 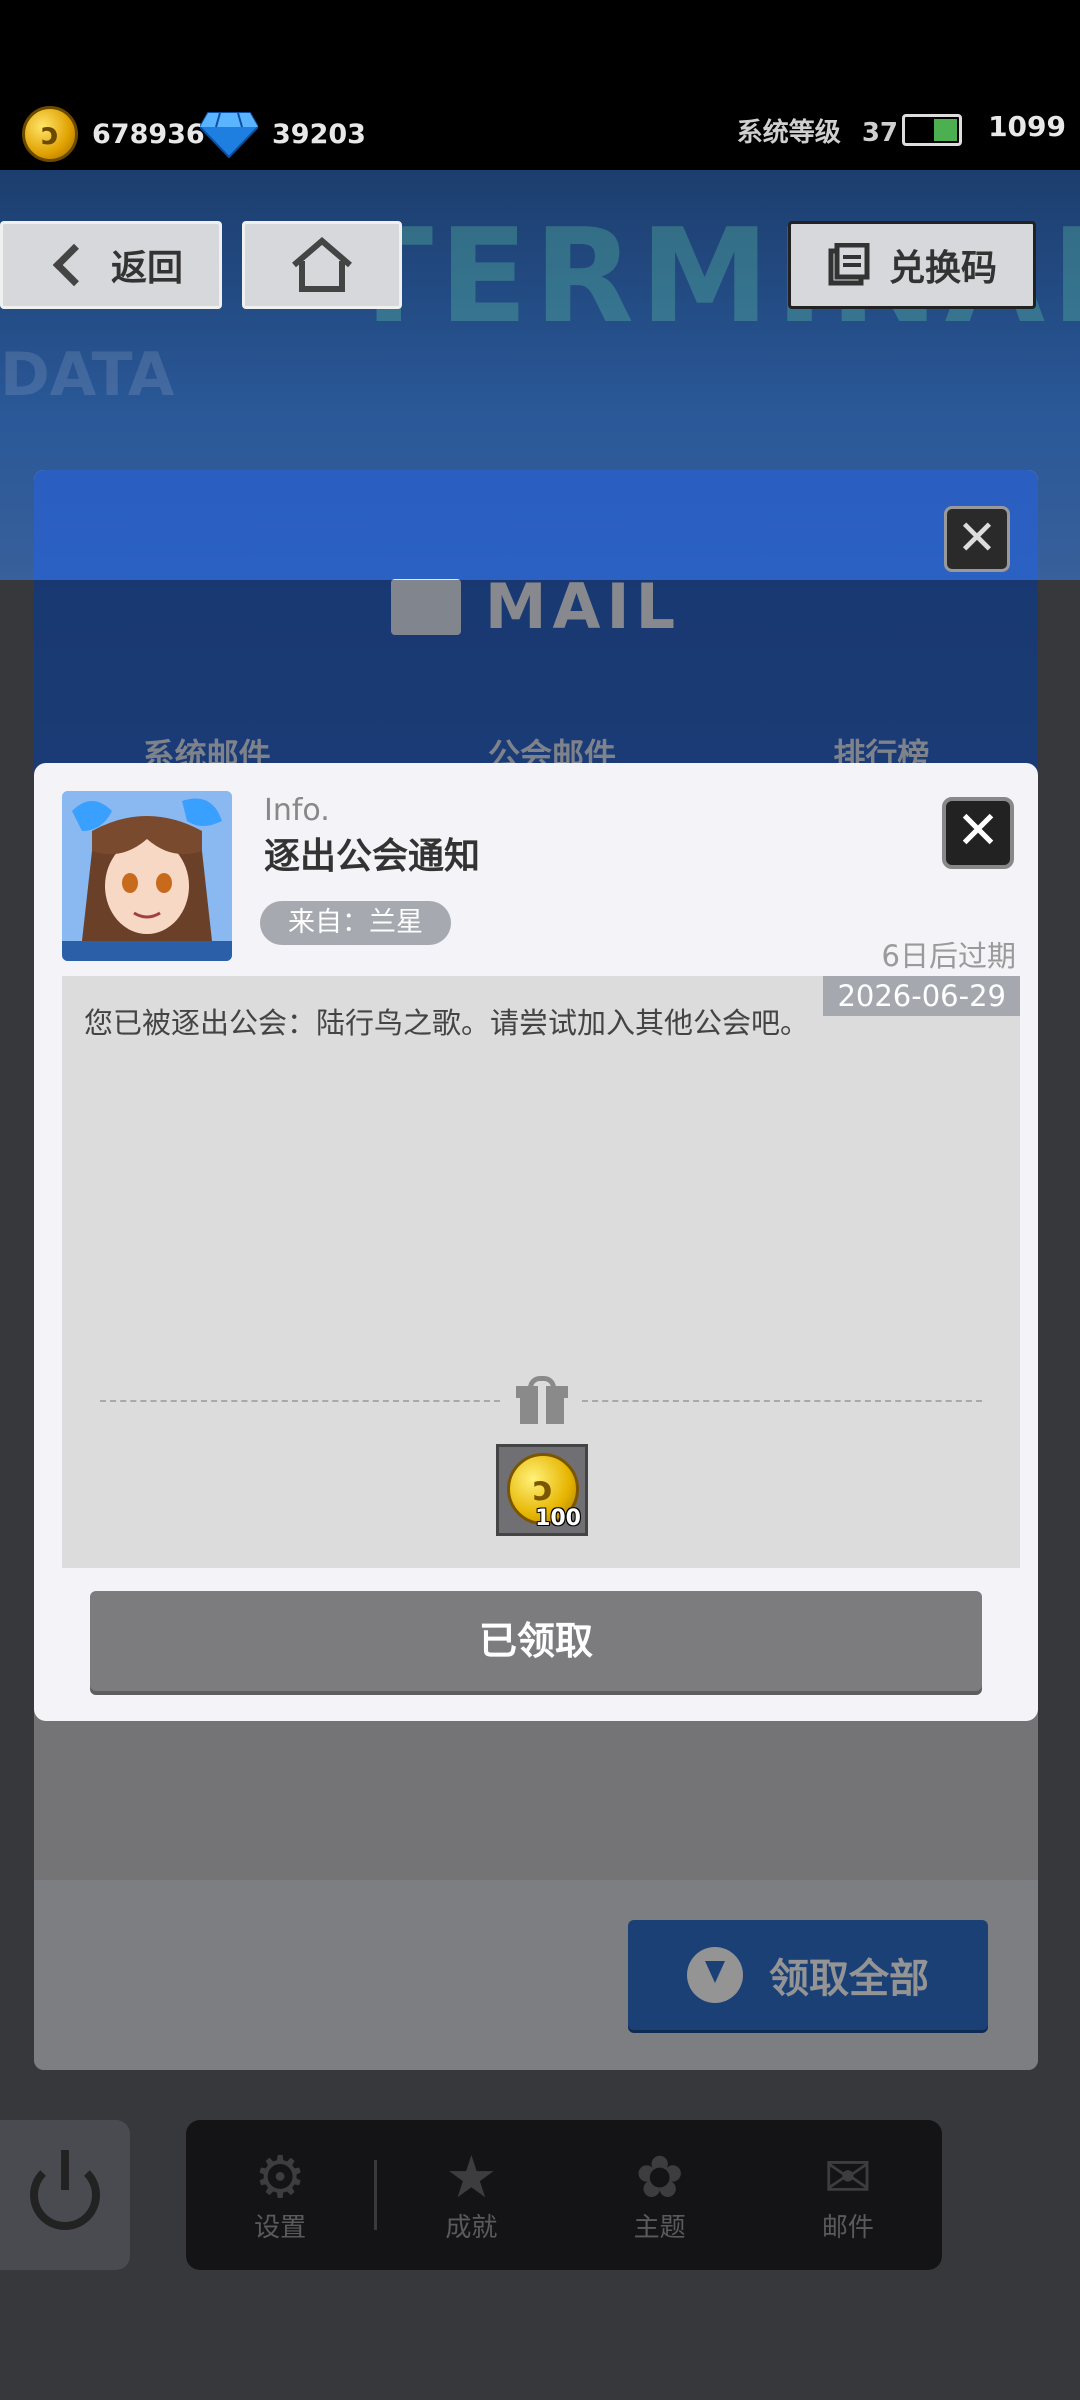 What do you see at coordinates (471, 2176) in the screenshot?
I see `trophy-icon: ★` at bounding box center [471, 2176].